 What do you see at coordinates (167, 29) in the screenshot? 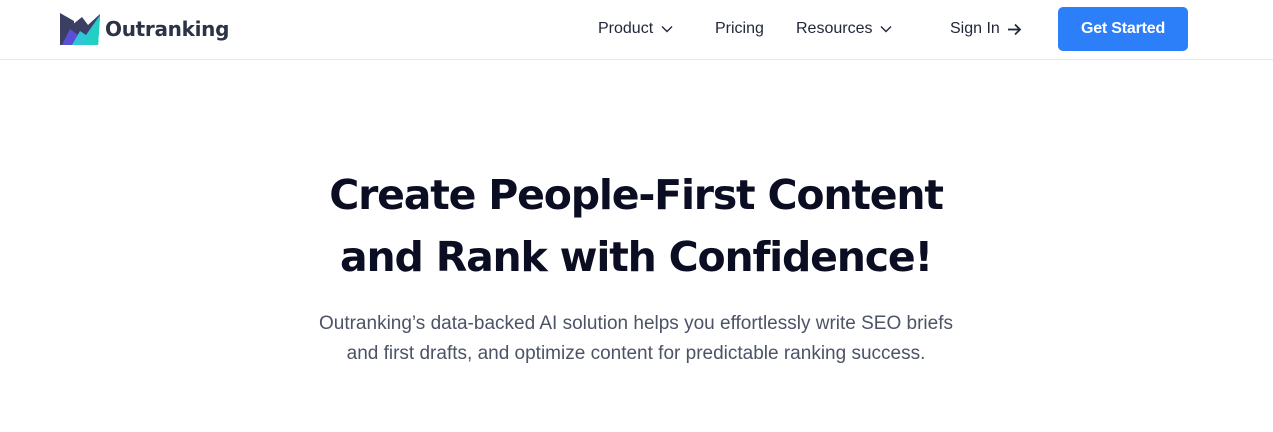
I see `brand-name: Outranking` at bounding box center [167, 29].